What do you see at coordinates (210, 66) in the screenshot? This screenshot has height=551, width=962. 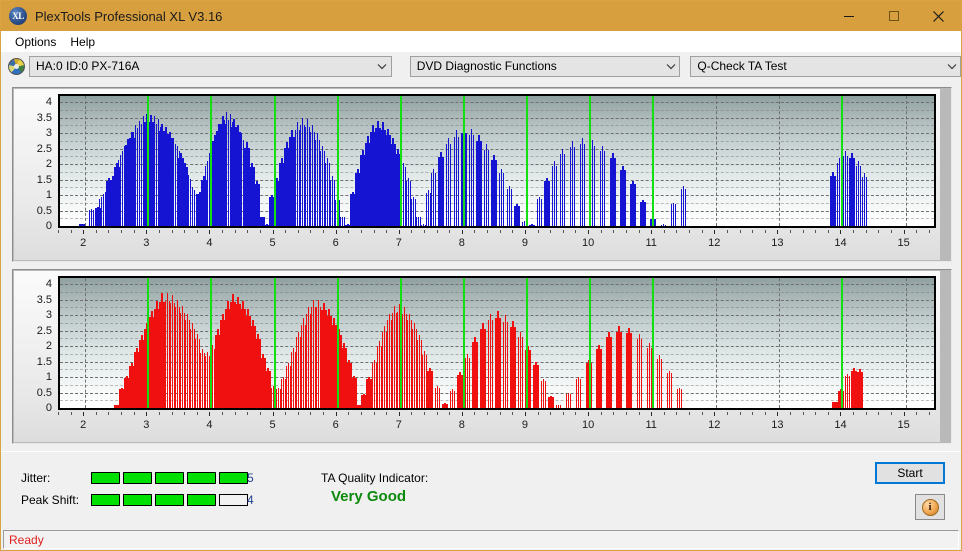 I see `drive-select: HA:0 ID:0 PX-716A` at bounding box center [210, 66].